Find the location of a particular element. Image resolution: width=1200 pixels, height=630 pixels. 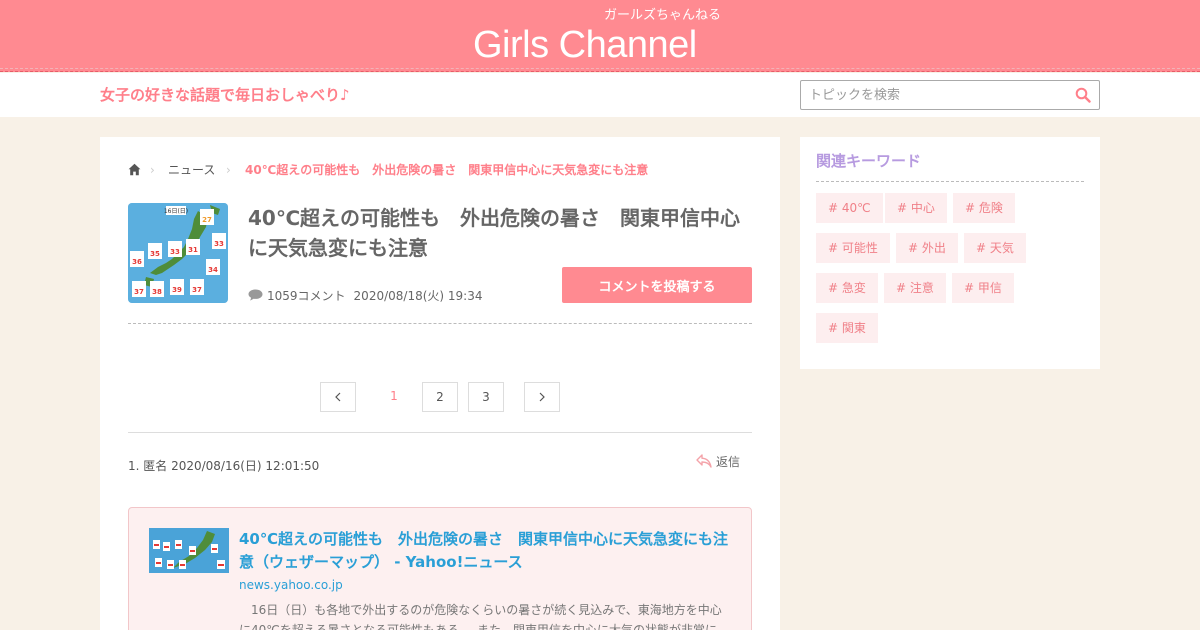

topic-meta: 1059コメント 2020/08/18(火) 19:34 is located at coordinates (365, 296).